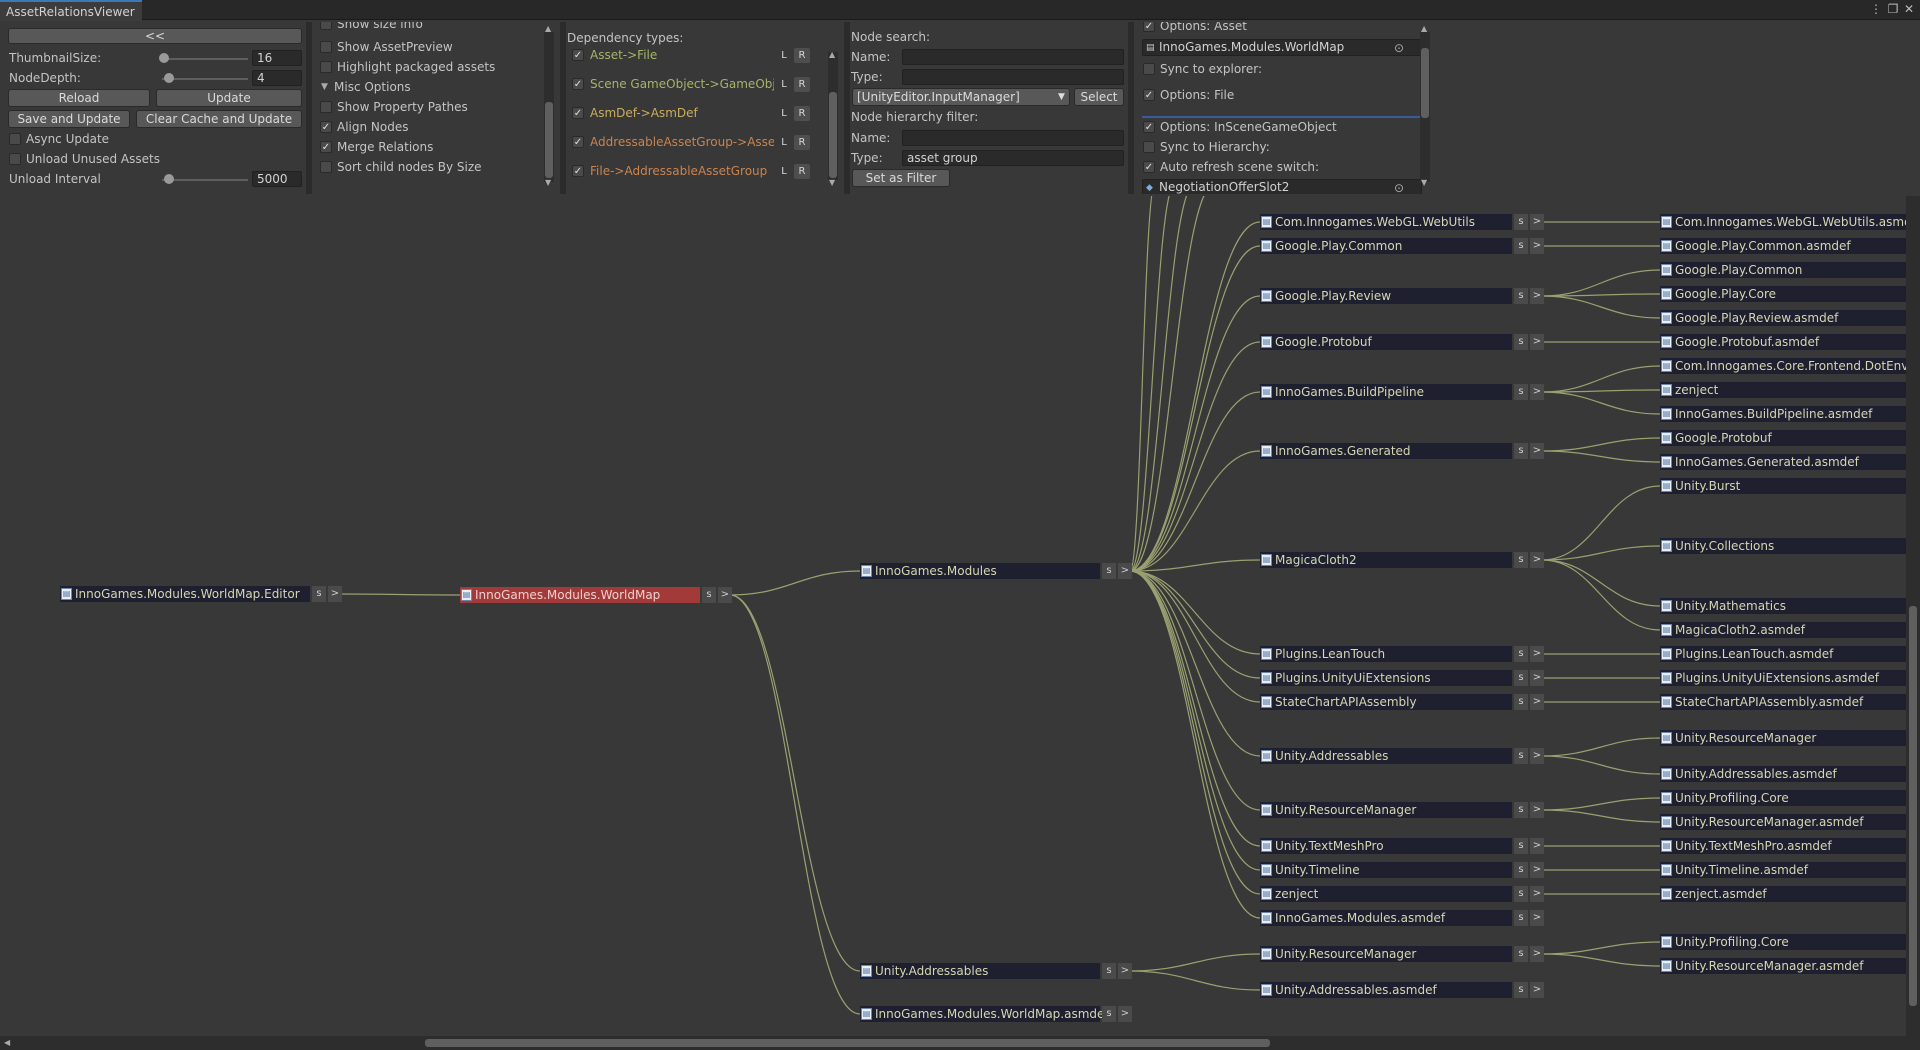 This screenshot has height=1050, width=1920. What do you see at coordinates (15, 159) in the screenshot?
I see `unload-assets-checkbox` at bounding box center [15, 159].